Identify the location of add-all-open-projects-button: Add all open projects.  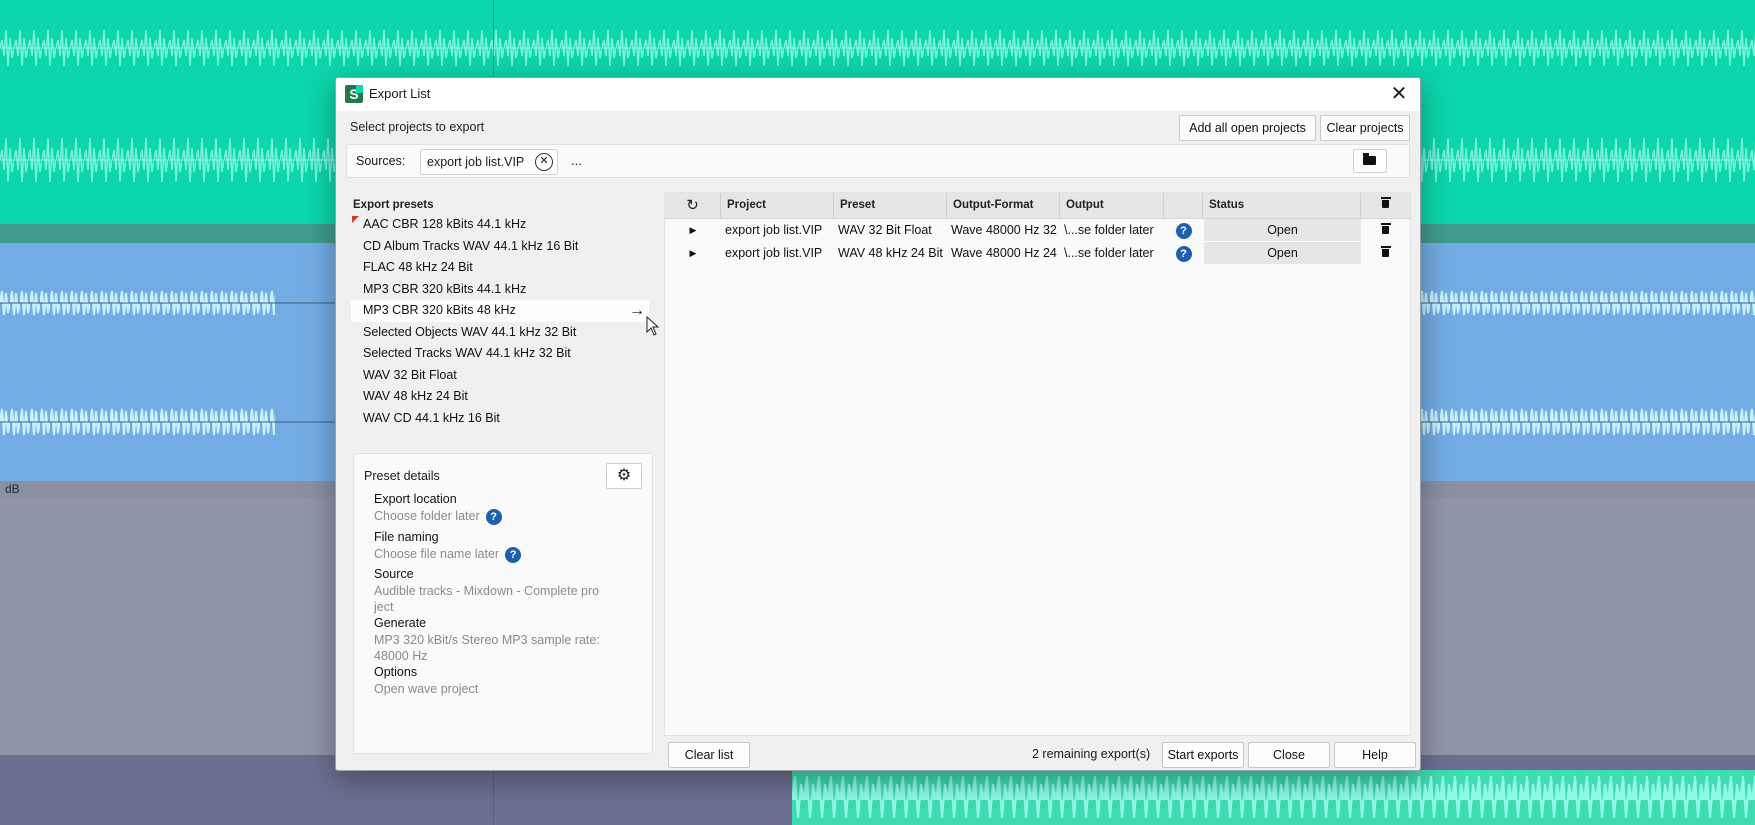
(1247, 128).